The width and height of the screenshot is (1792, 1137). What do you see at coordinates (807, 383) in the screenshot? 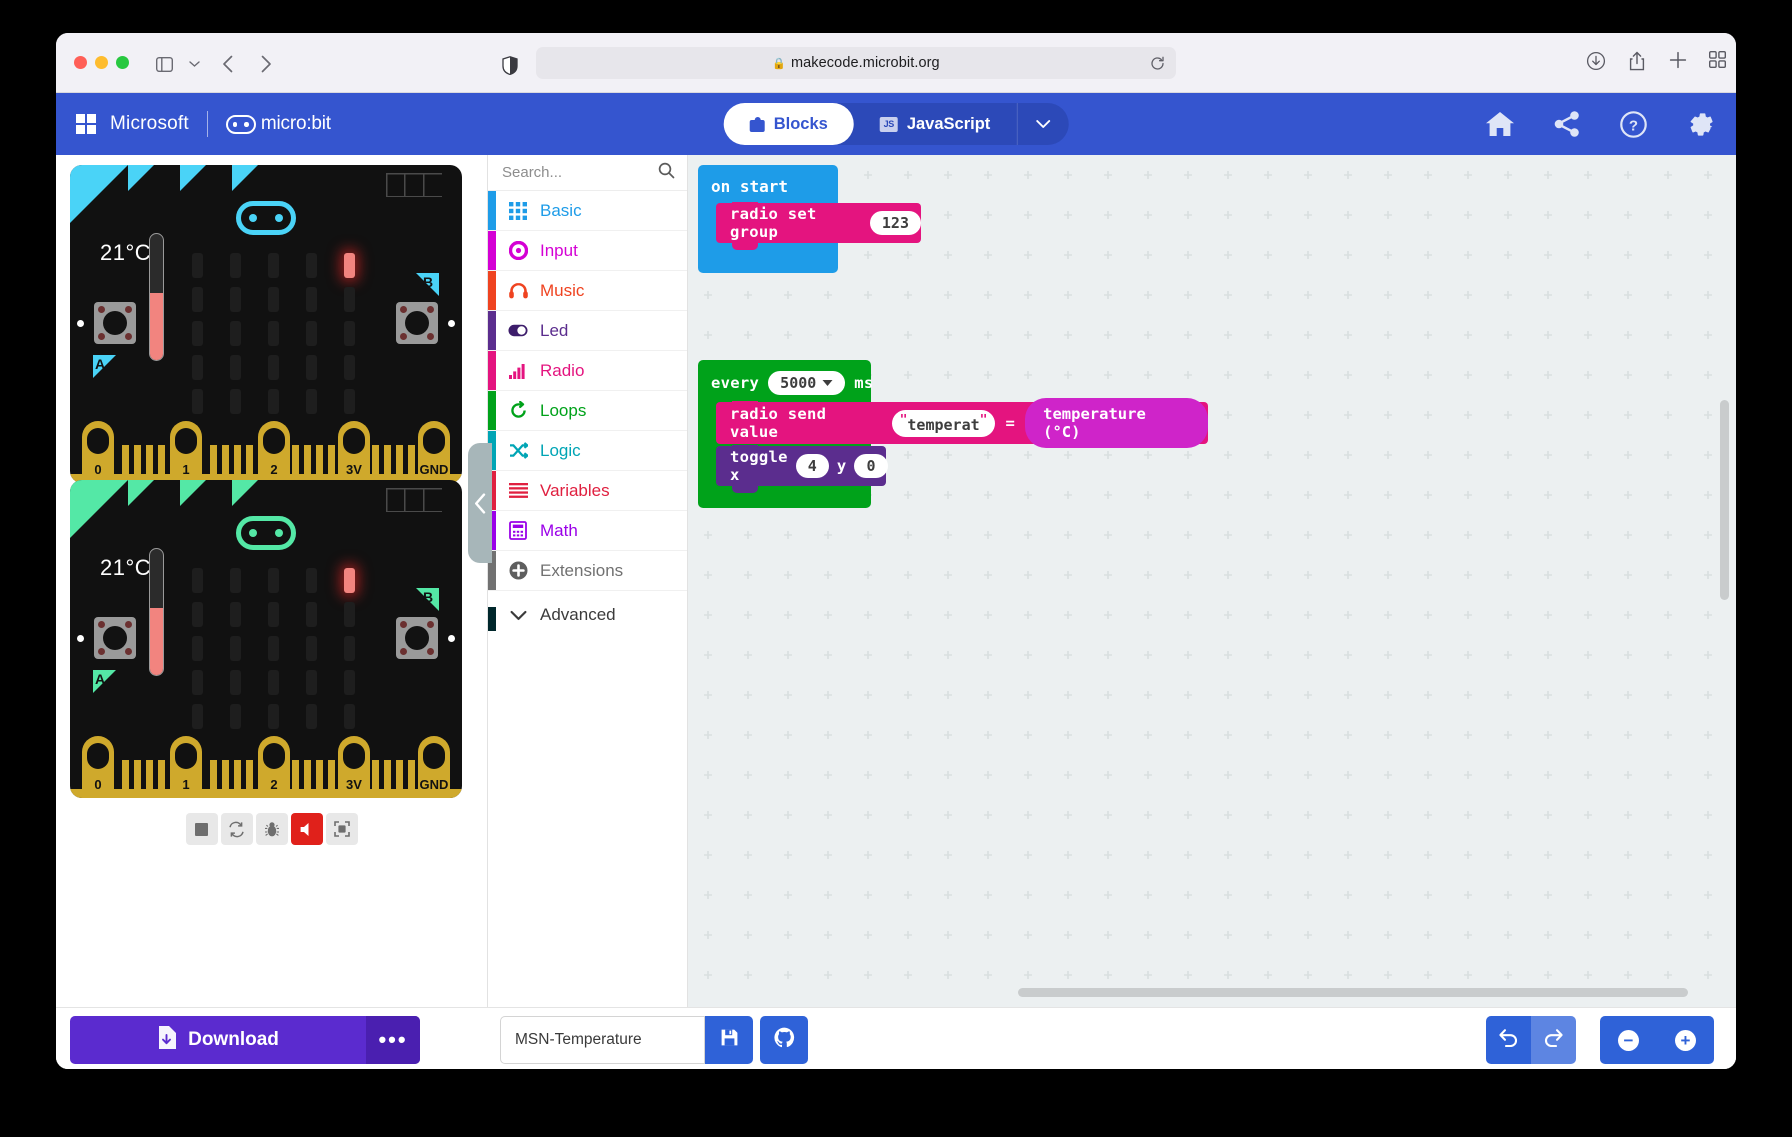
I see `interval-dropdown-field: 5000` at bounding box center [807, 383].